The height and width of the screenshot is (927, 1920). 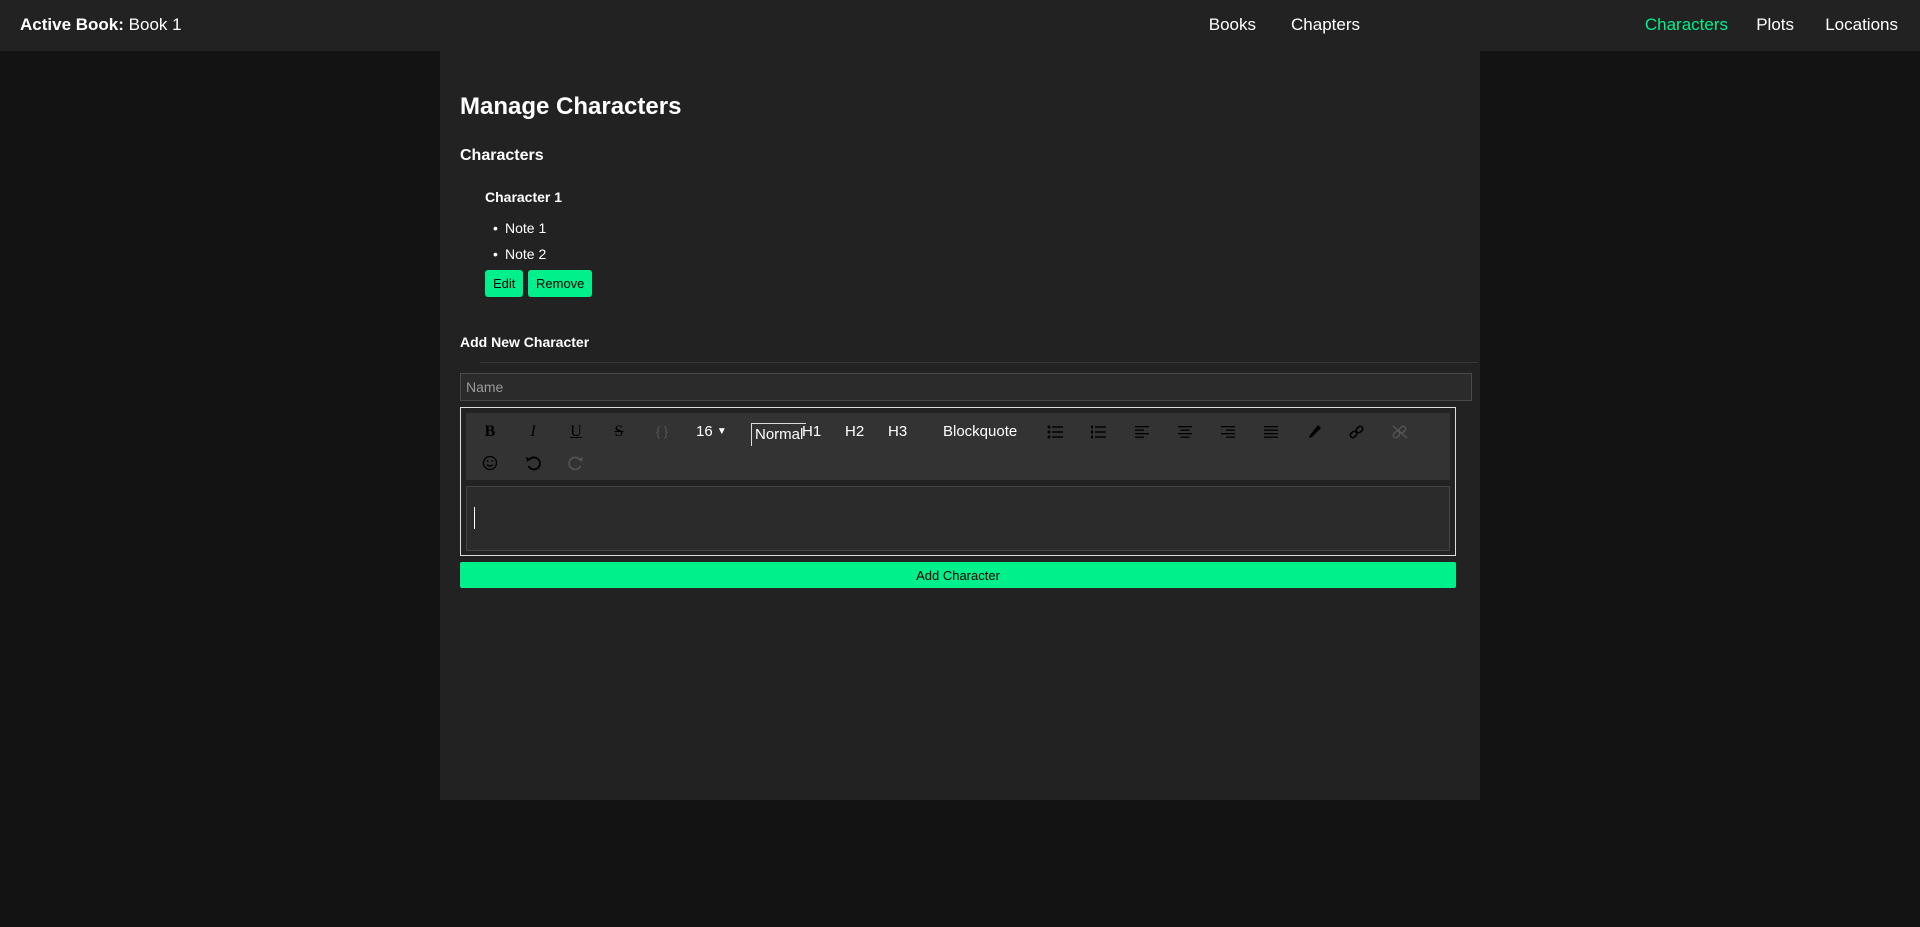 I want to click on edit-character-button: Edit, so click(x=504, y=283).